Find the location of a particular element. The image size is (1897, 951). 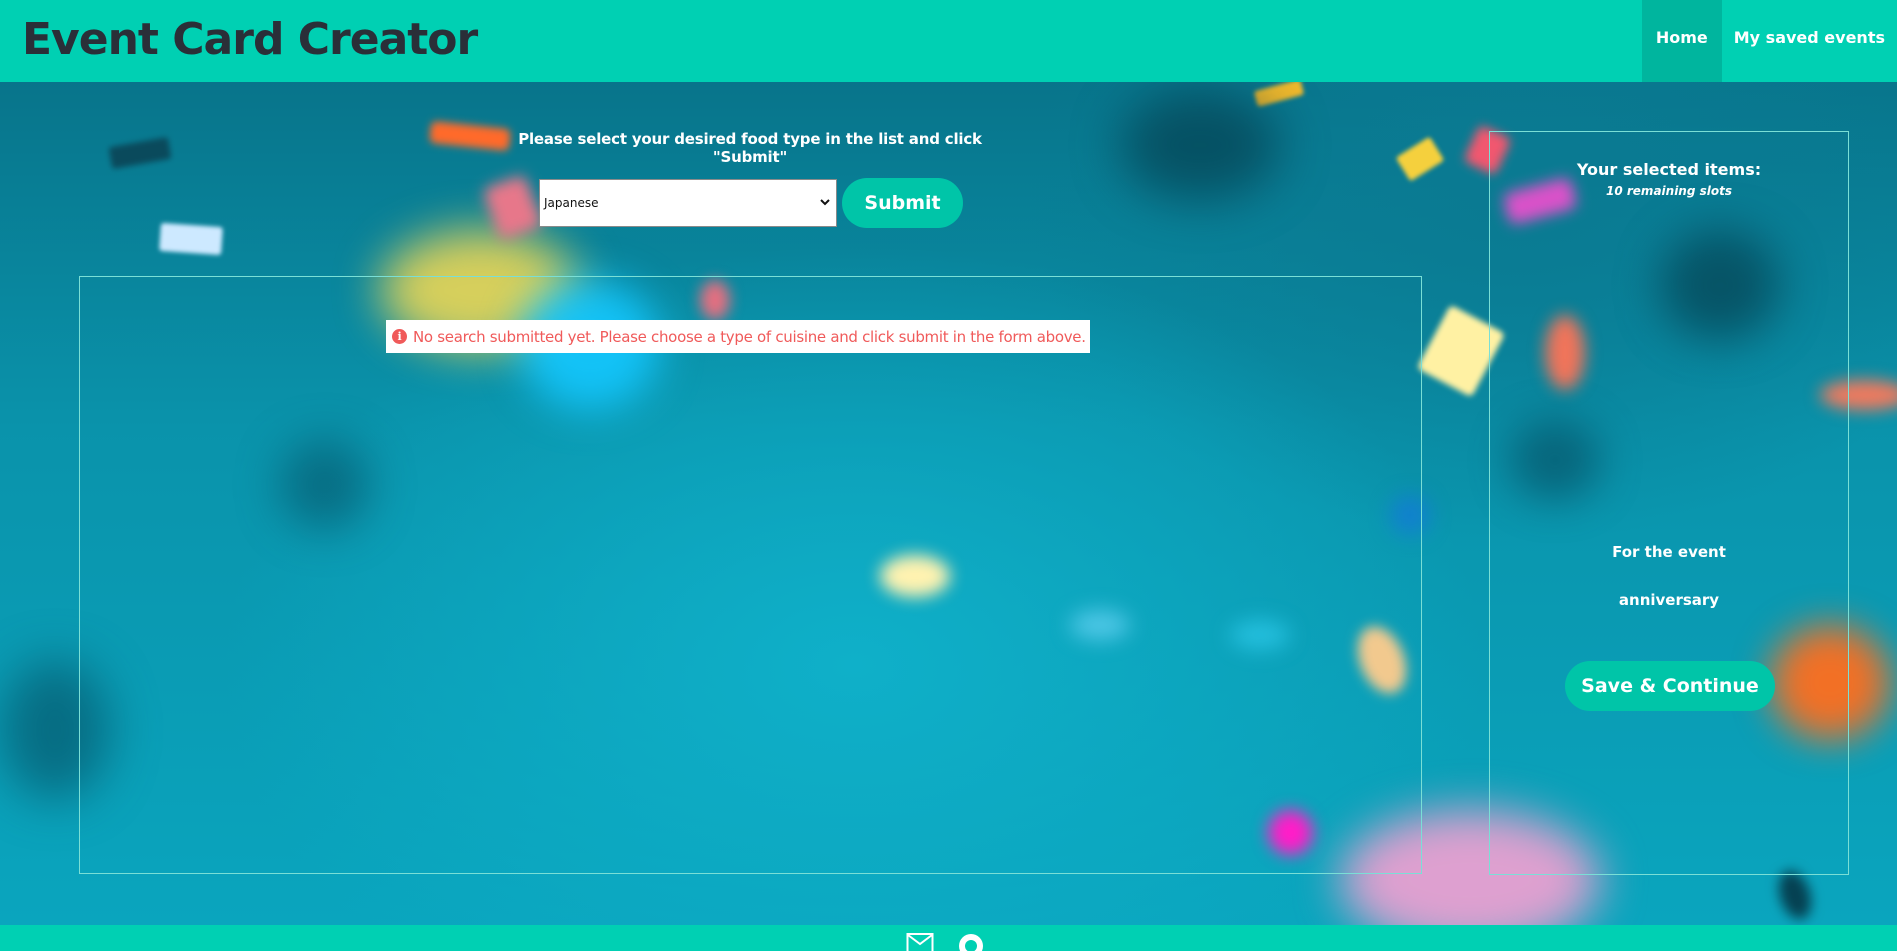

event-label: For the event is located at coordinates (1669, 552).